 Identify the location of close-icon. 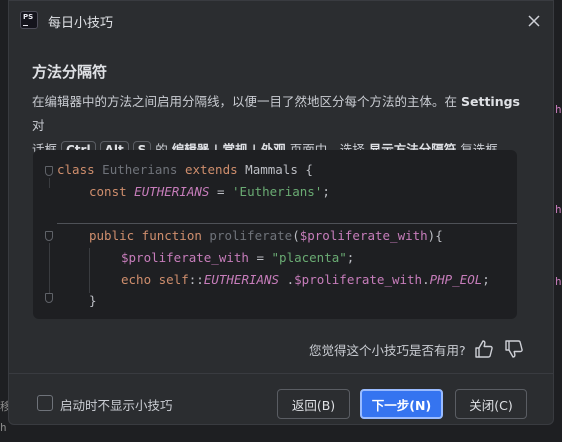
(534, 21).